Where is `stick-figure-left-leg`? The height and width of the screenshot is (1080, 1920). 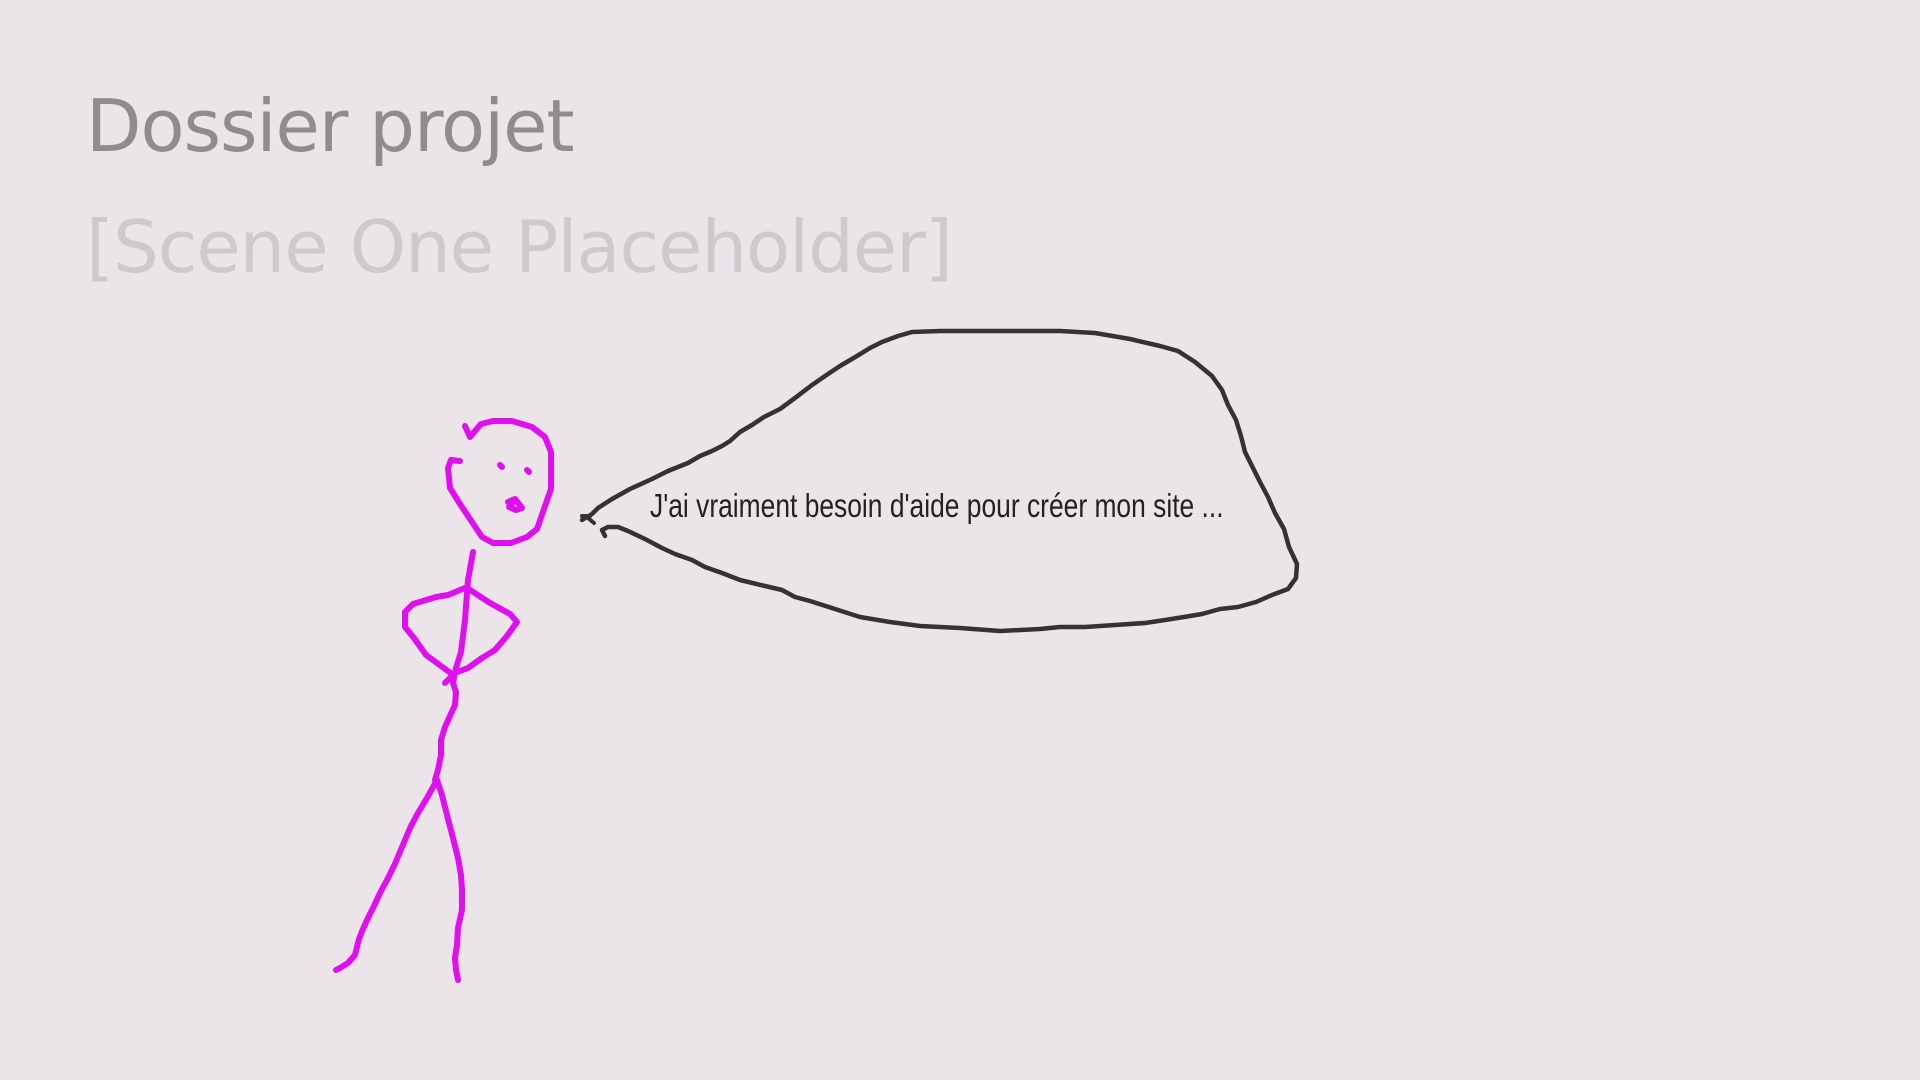
stick-figure-left-leg is located at coordinates (386, 875).